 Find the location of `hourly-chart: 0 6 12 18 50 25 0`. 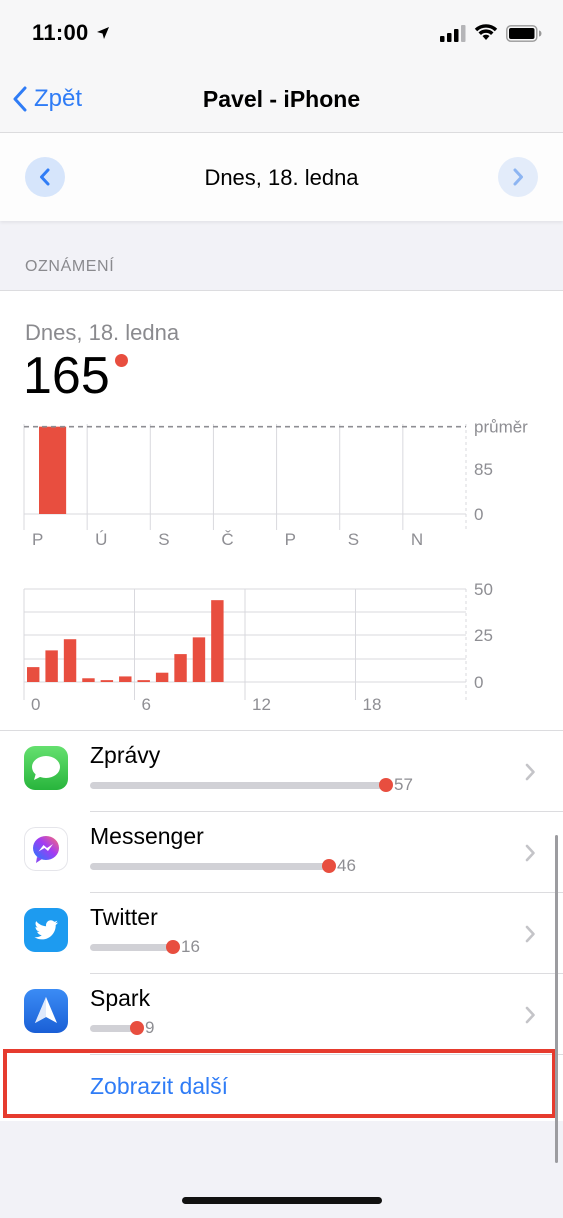

hourly-chart: 0 6 12 18 50 25 0 is located at coordinates (258, 647).